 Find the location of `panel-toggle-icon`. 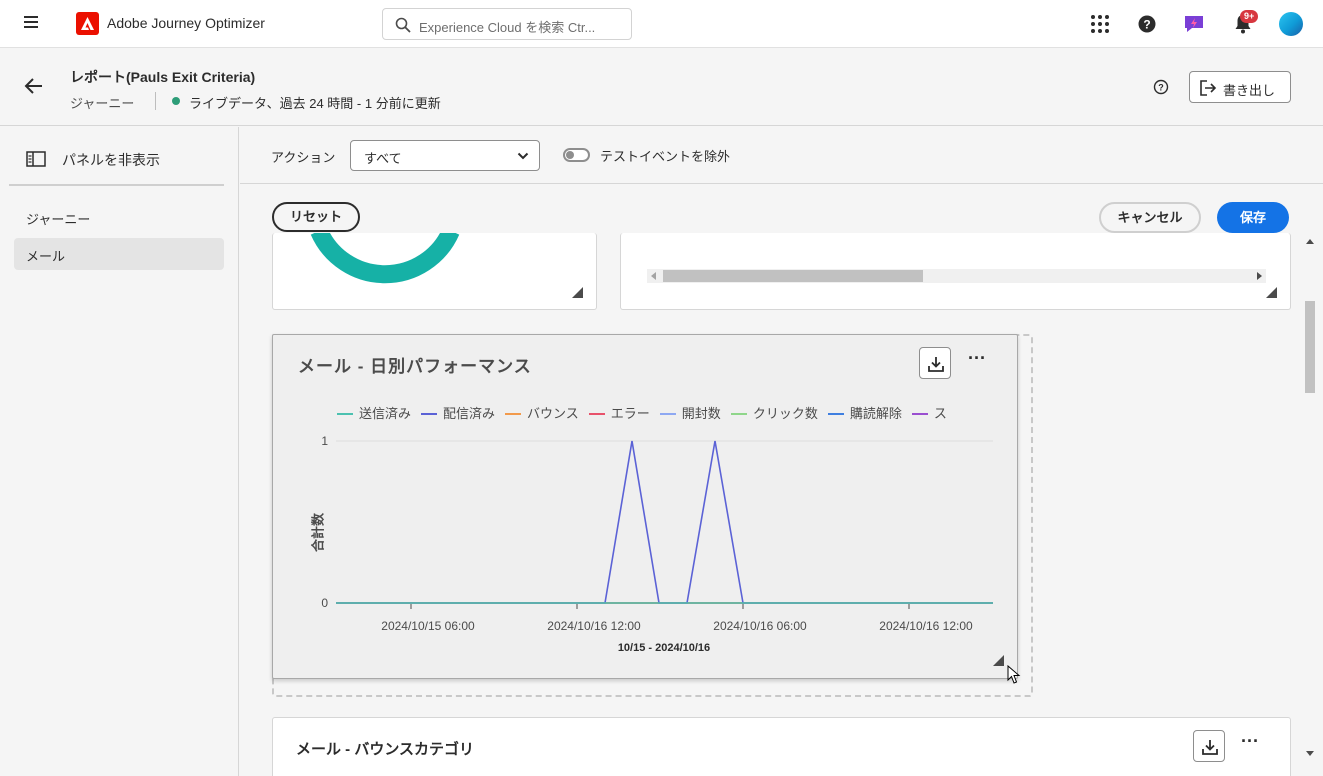

panel-toggle-icon is located at coordinates (36, 159).